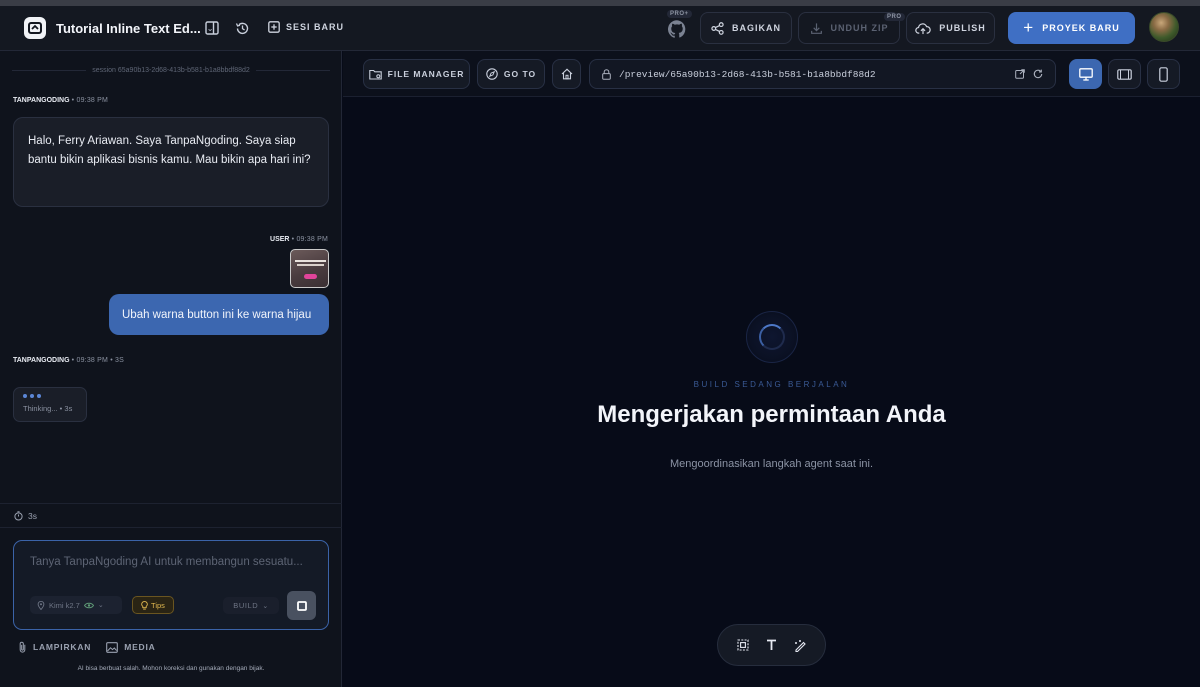  I want to click on build-status-label: BUILD SEDANG BERJALAN, so click(771, 384).